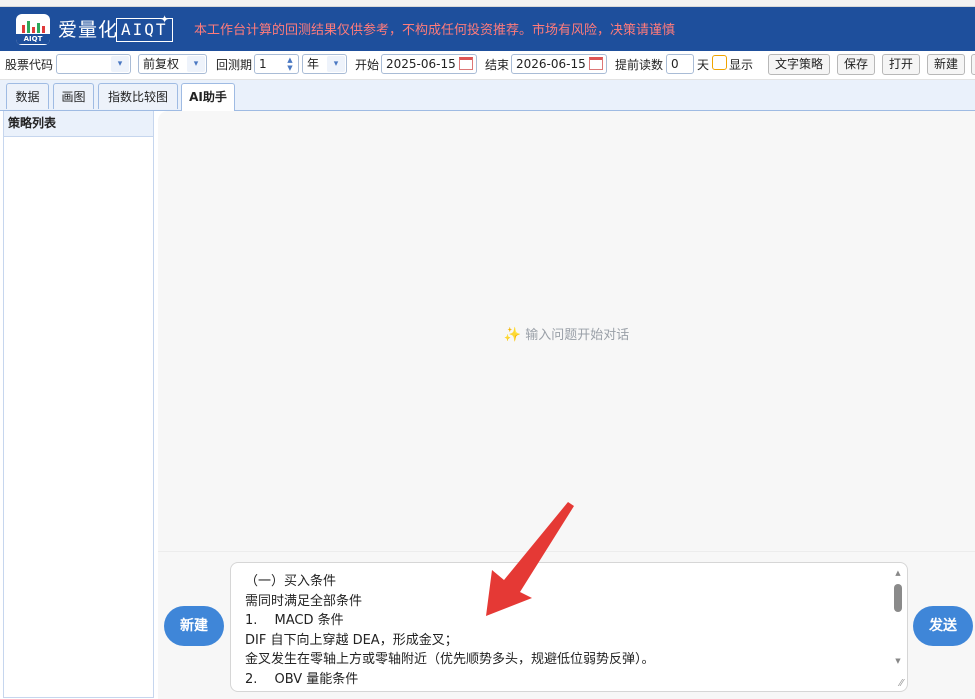 This screenshot has width=975, height=699. I want to click on input-line: 金叉发生在零轴上方或零轴附近（优先顺势多头，规避低位弱势反弹）。, so click(450, 659).